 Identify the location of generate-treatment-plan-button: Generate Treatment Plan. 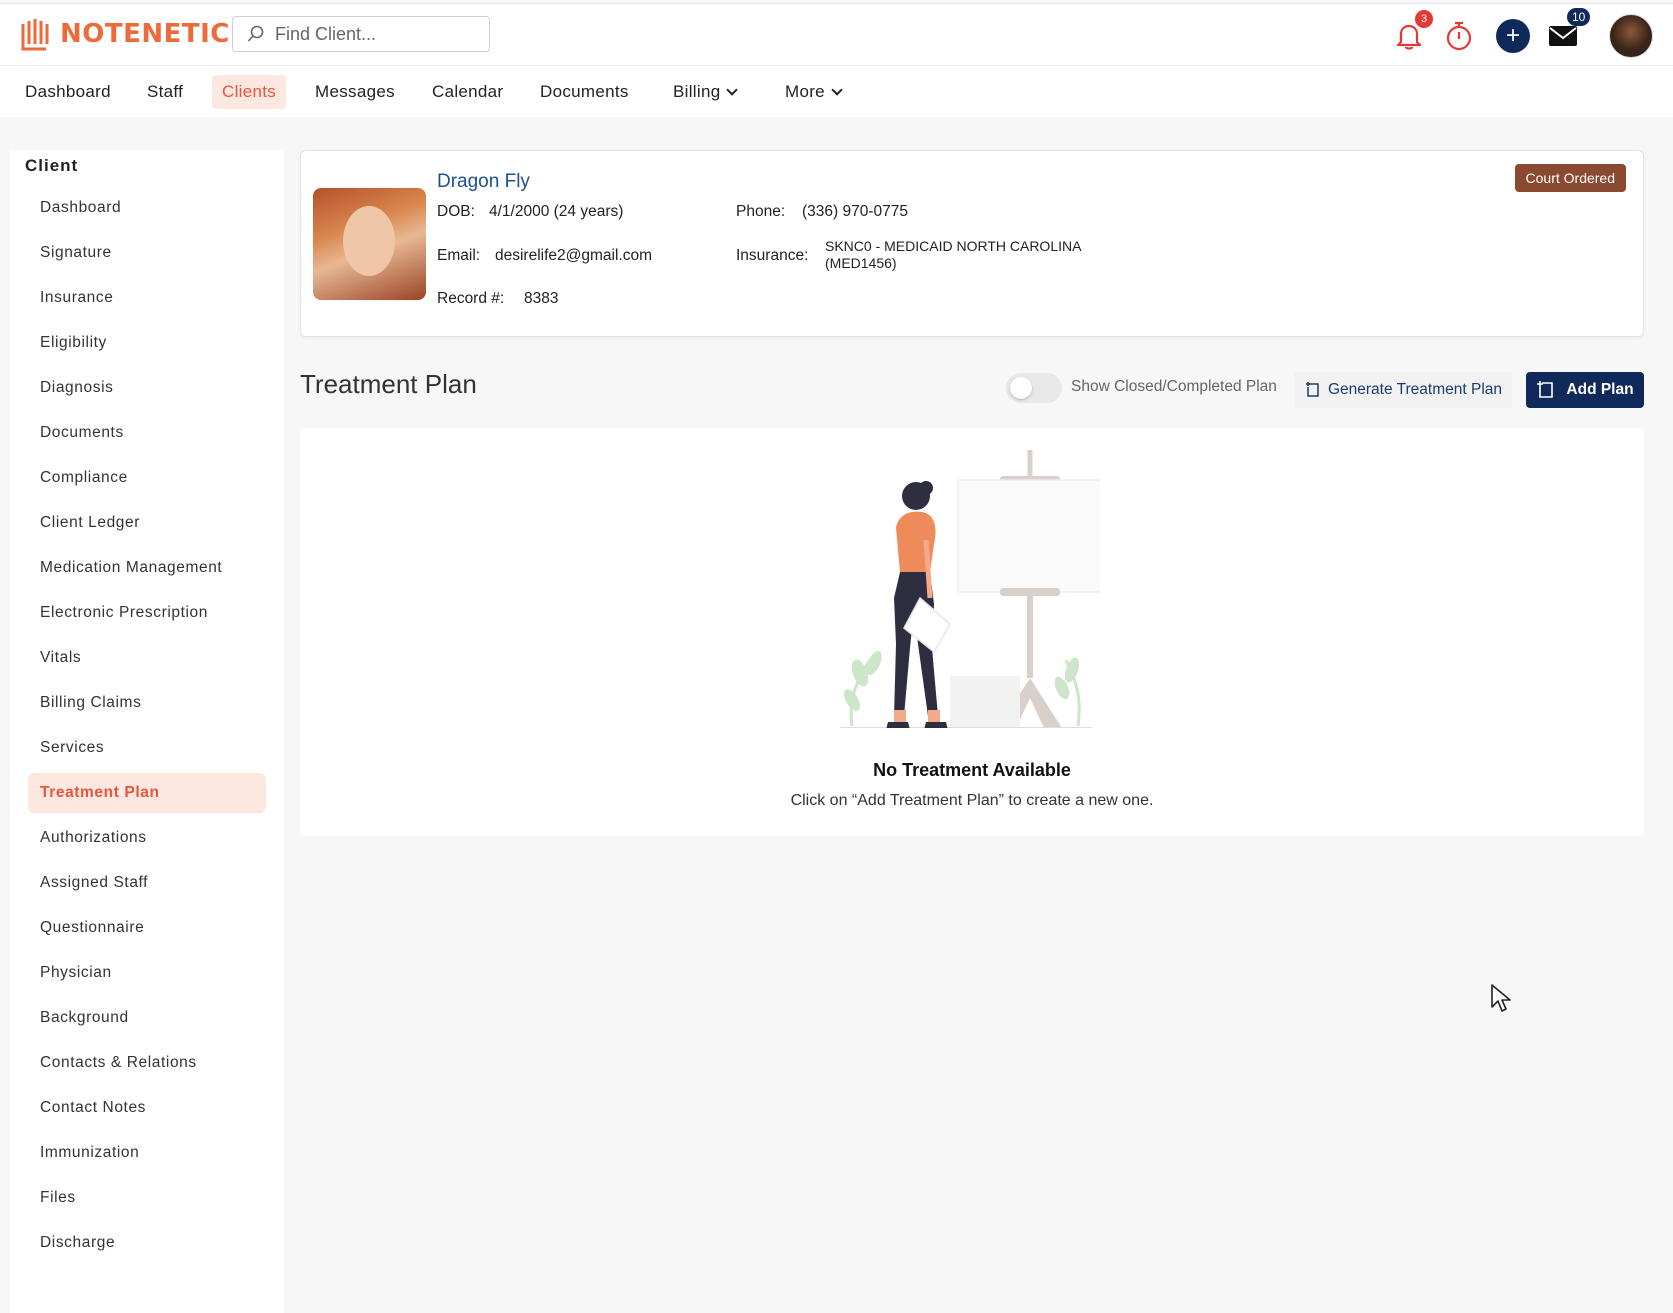
(1403, 390).